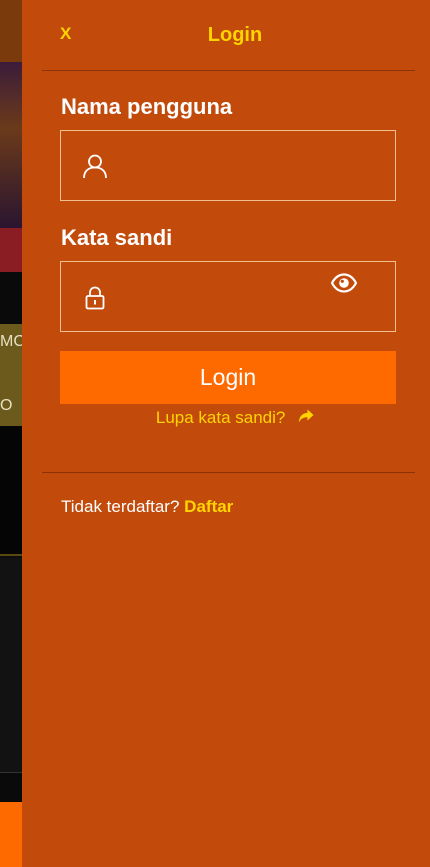 This screenshot has height=867, width=430. Describe the element at coordinates (6, 405) in the screenshot. I see `bg-marquee-text-2: O` at that location.